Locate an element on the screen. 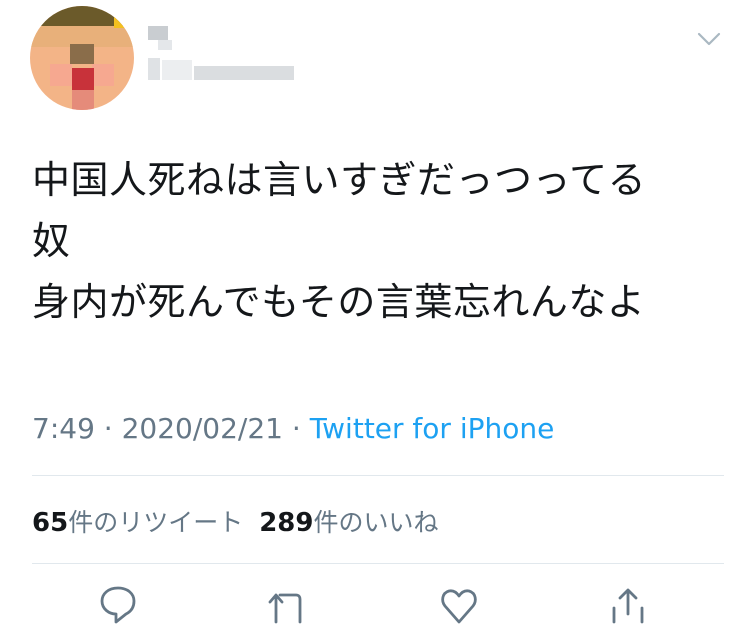 This screenshot has width=750, height=626. tweet-meta: 7:49 · 2020/02/21 · Twitter for iPhone is located at coordinates (293, 428).